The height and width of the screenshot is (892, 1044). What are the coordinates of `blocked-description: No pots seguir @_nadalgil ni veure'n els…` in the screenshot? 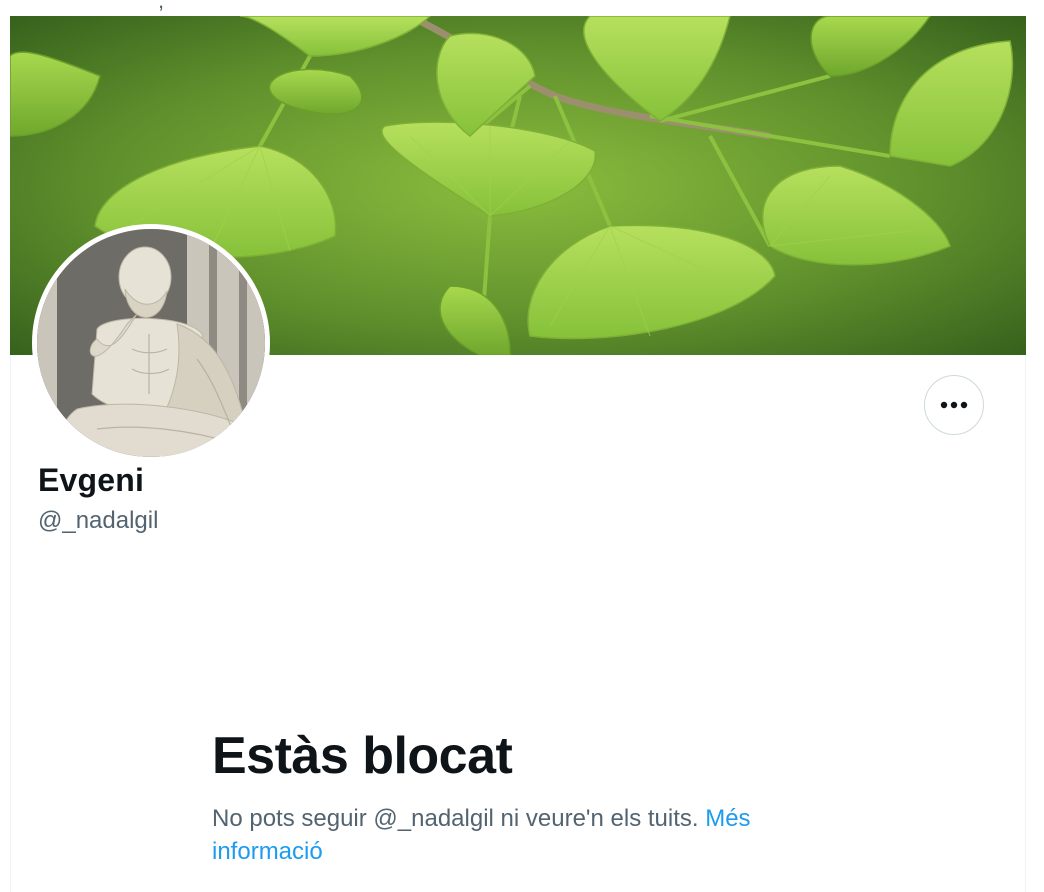 It's located at (522, 835).